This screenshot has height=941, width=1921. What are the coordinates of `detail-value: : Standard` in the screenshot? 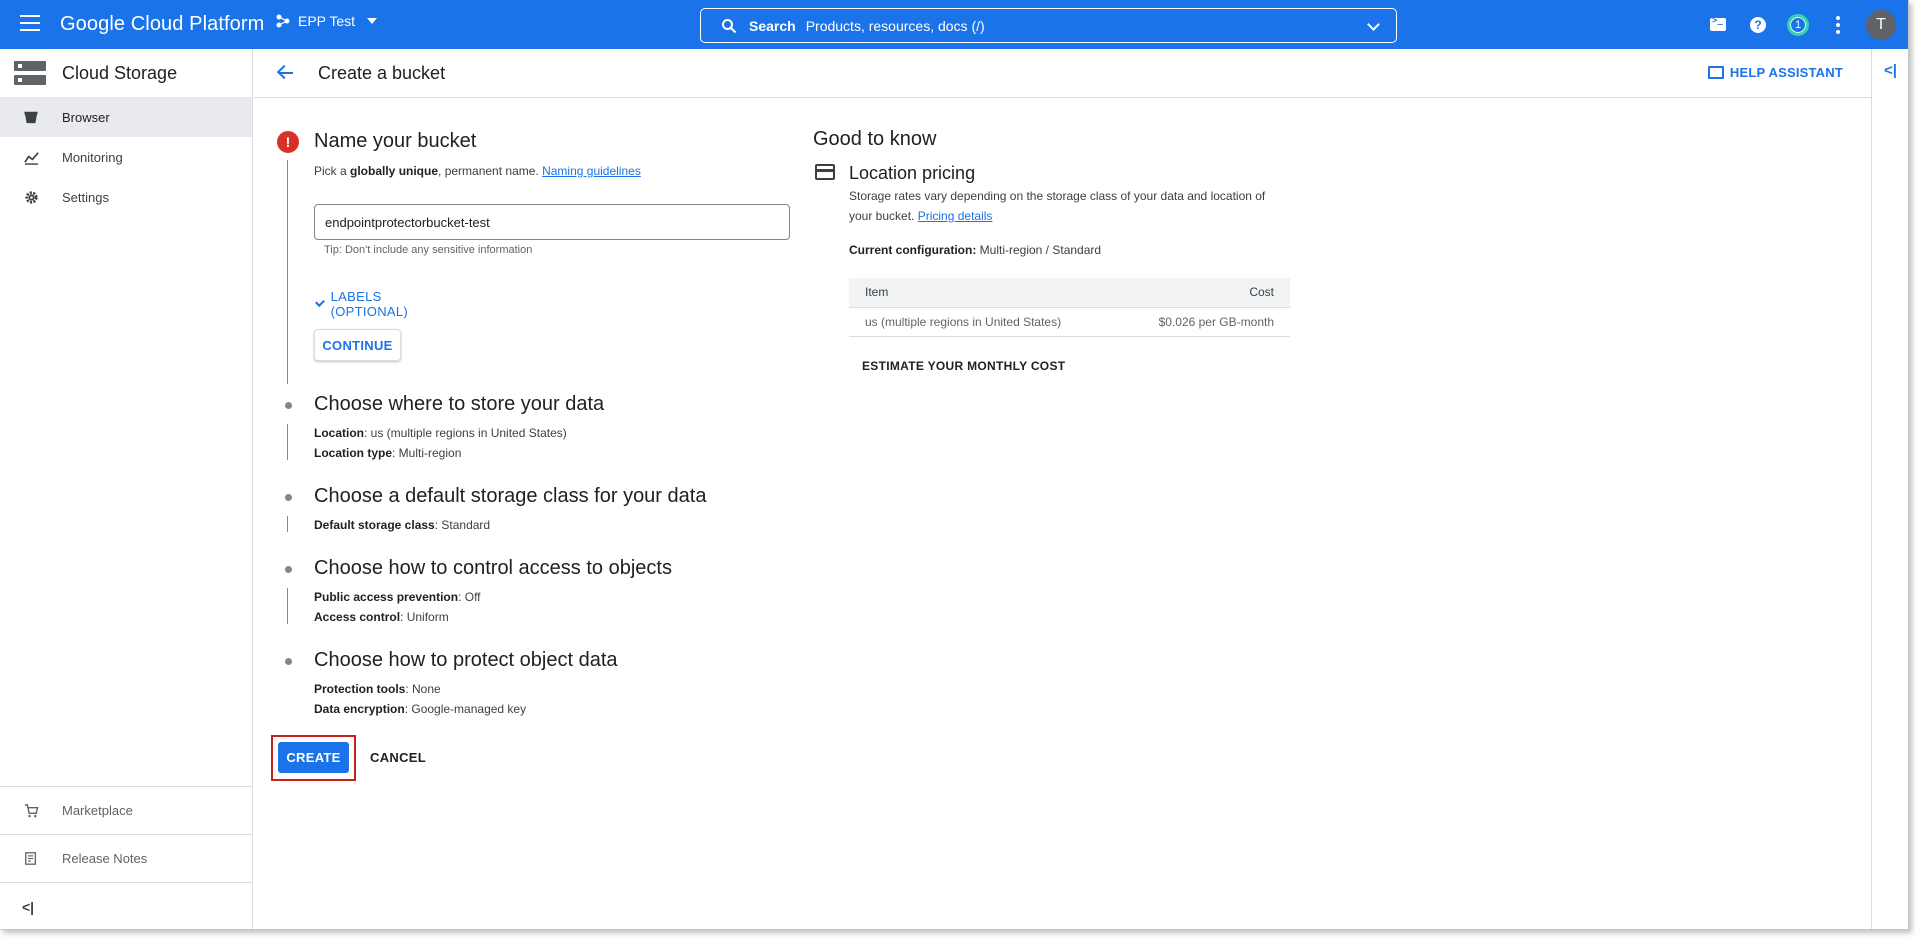 It's located at (462, 525).